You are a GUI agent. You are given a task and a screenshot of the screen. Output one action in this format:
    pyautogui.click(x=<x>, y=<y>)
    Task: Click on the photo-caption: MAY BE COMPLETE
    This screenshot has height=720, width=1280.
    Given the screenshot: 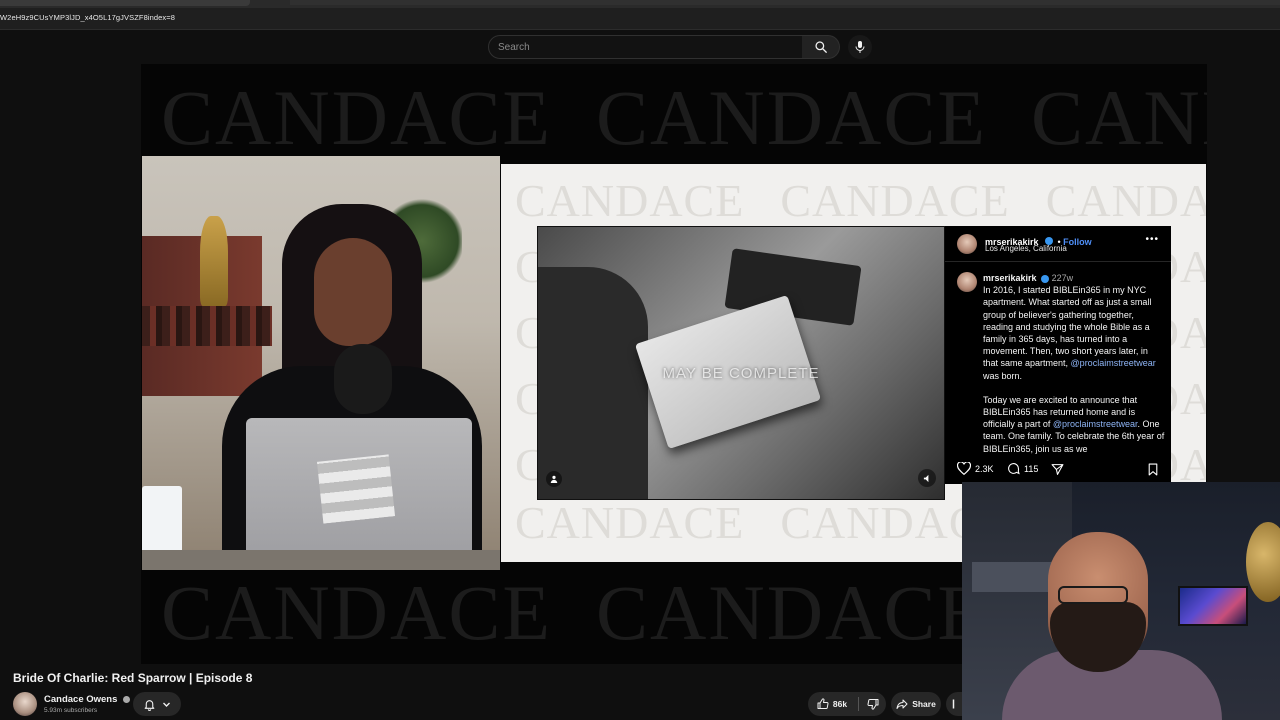 What is the action you would take?
    pyautogui.click(x=741, y=373)
    